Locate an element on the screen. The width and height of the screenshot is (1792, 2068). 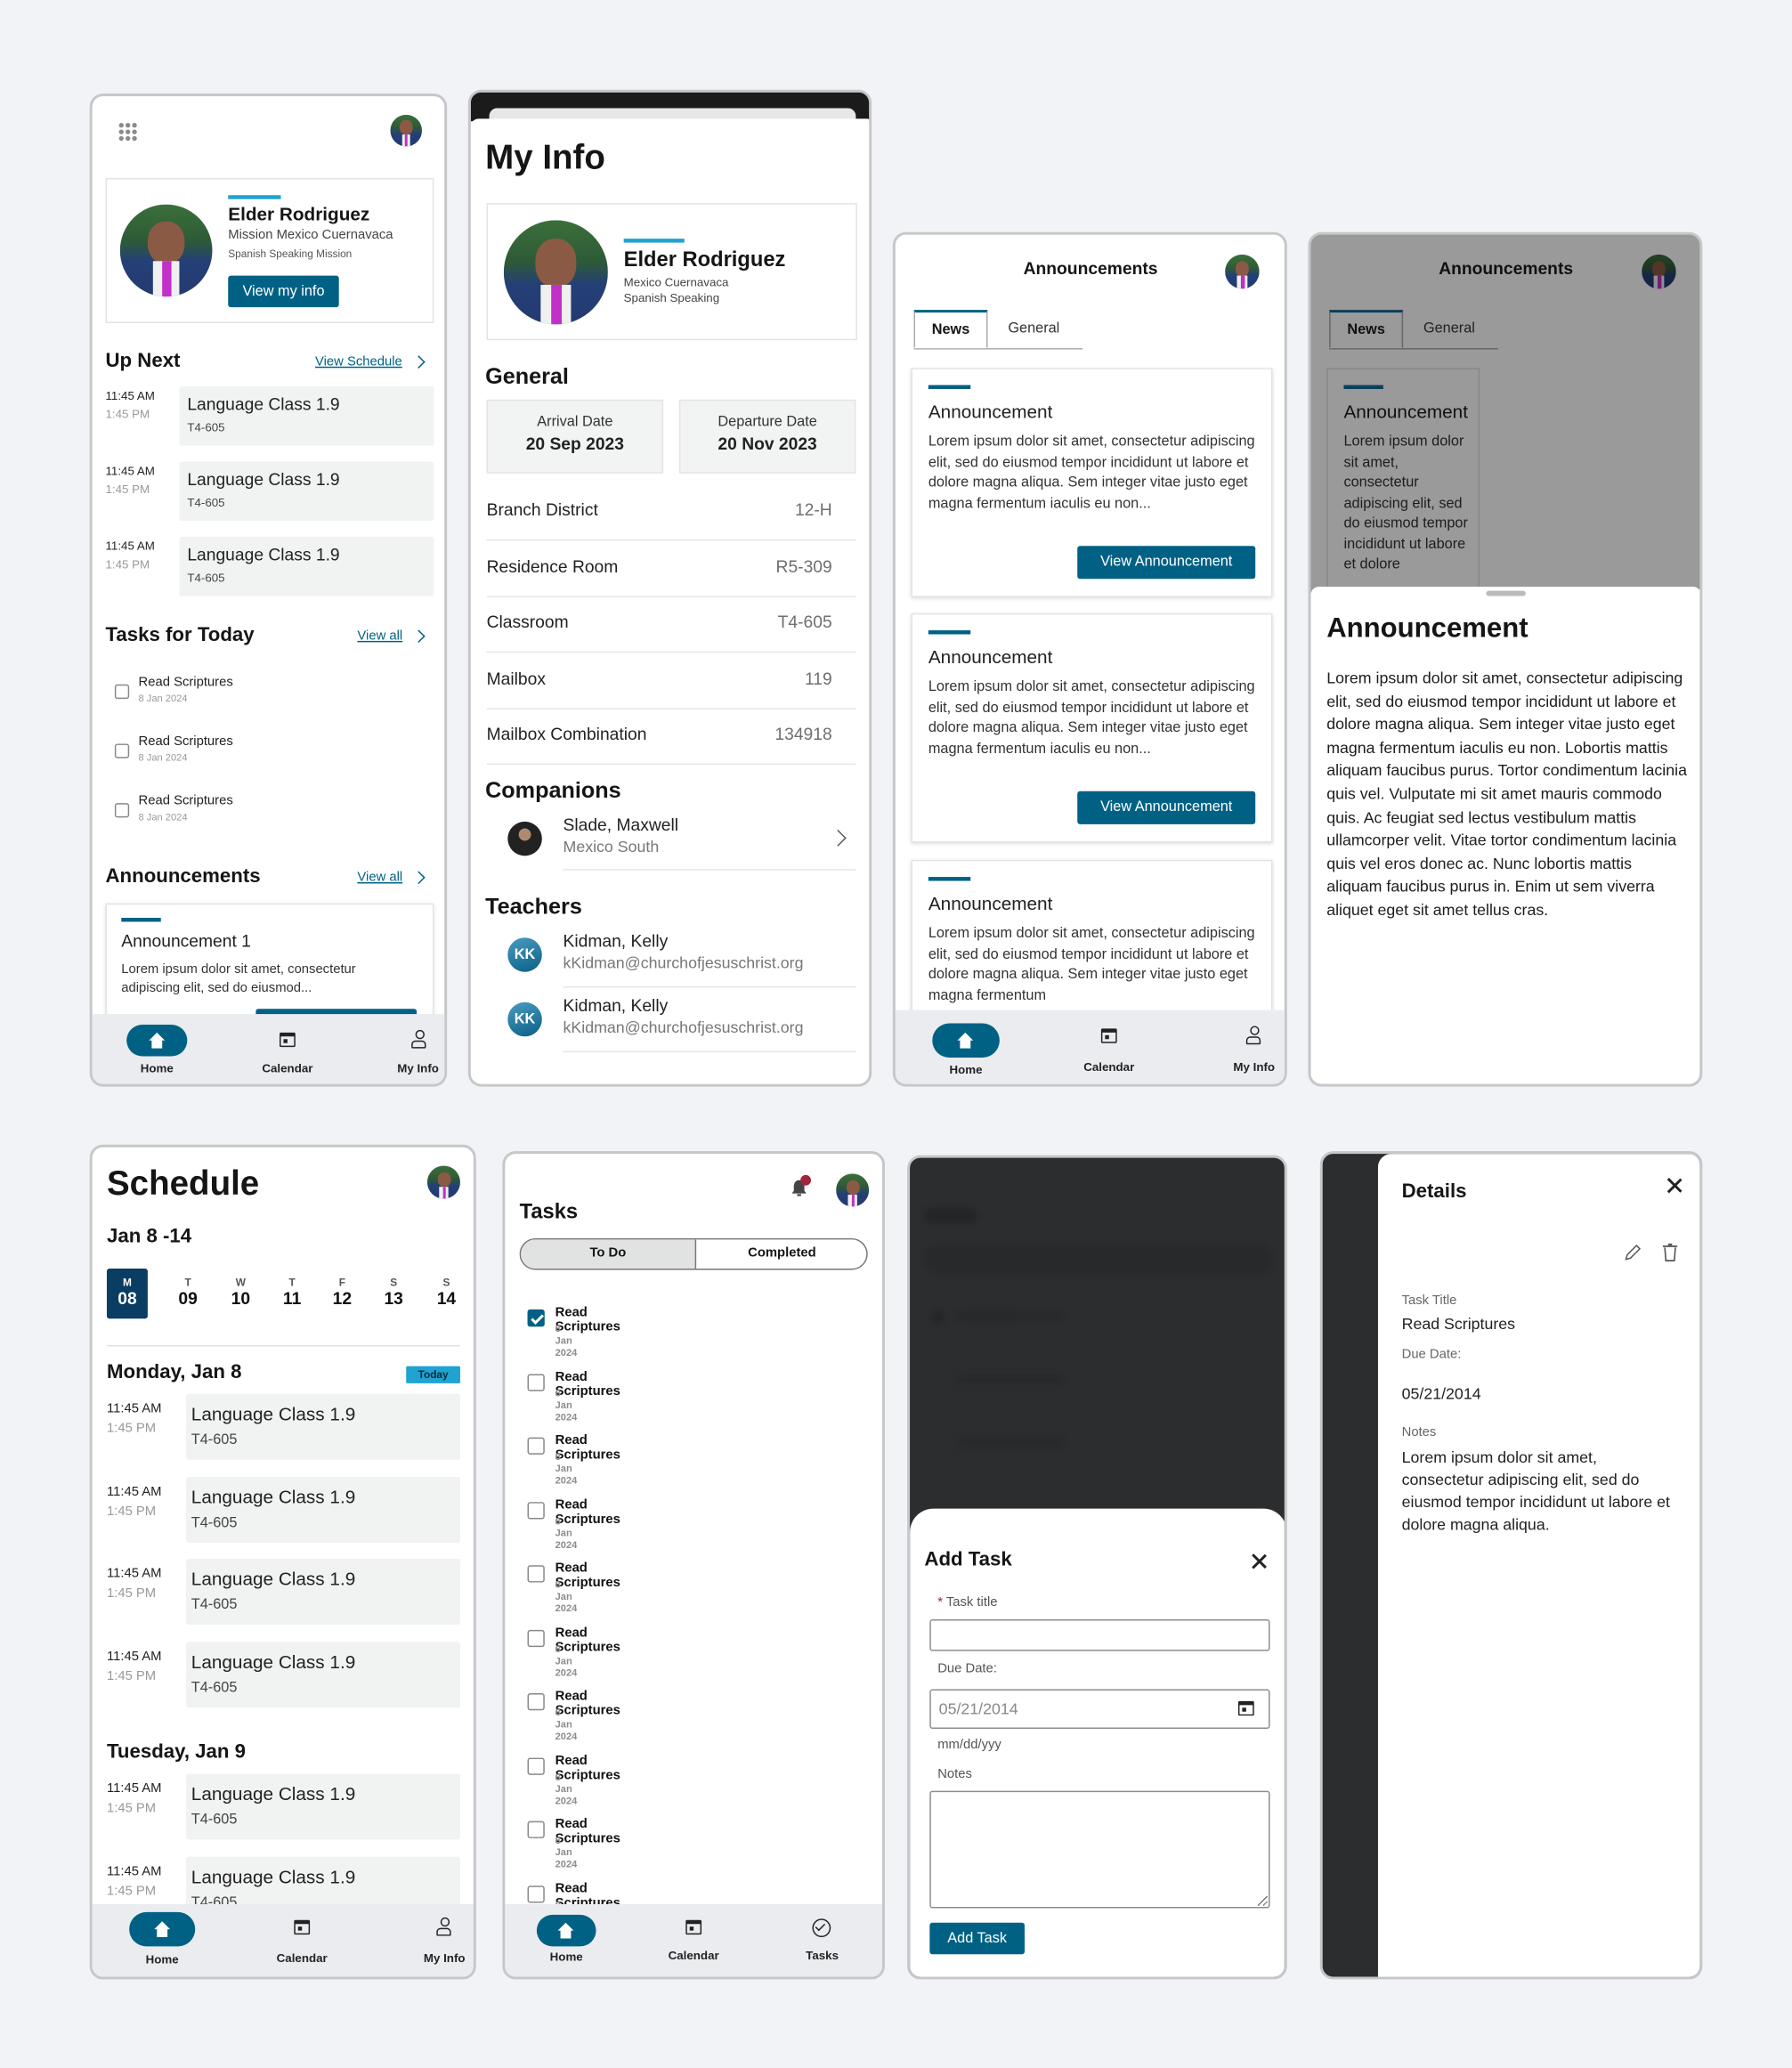
profile-language: Spanish Speaking Mission is located at coordinates (290, 253).